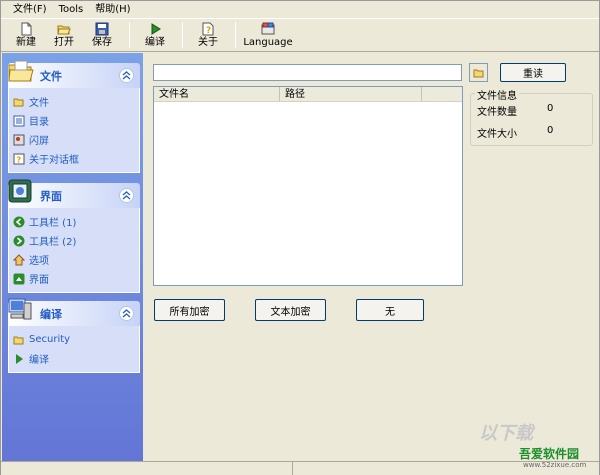  Describe the element at coordinates (39, 122) in the screenshot. I see `sidebar-item-label: 目录` at that location.